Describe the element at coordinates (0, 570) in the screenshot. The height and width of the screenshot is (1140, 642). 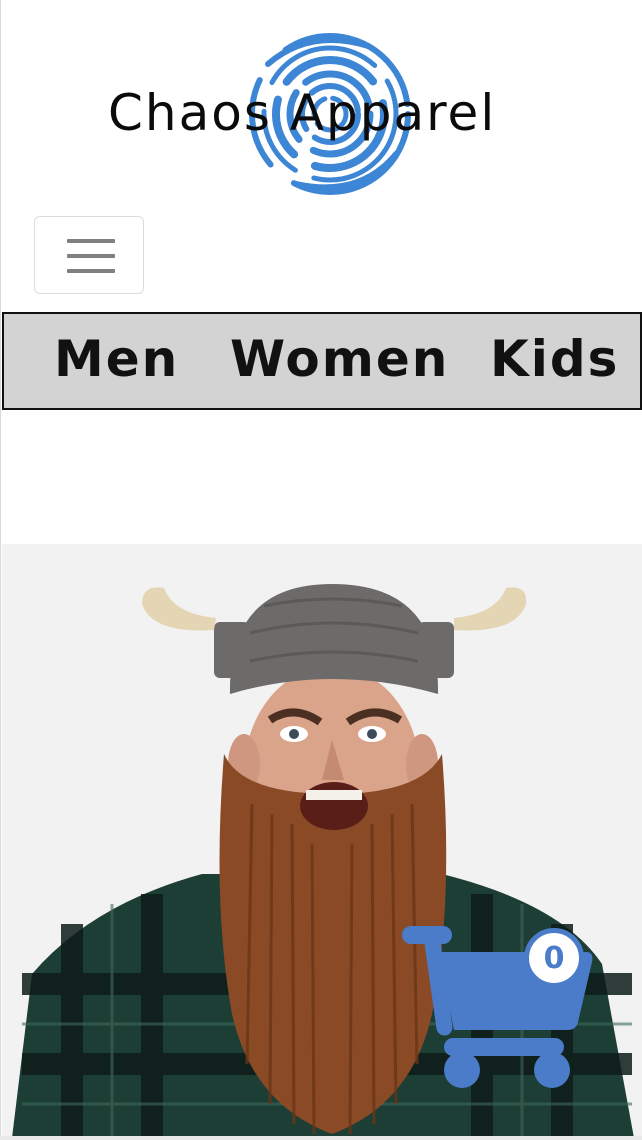
I see `page-edge-rule` at that location.